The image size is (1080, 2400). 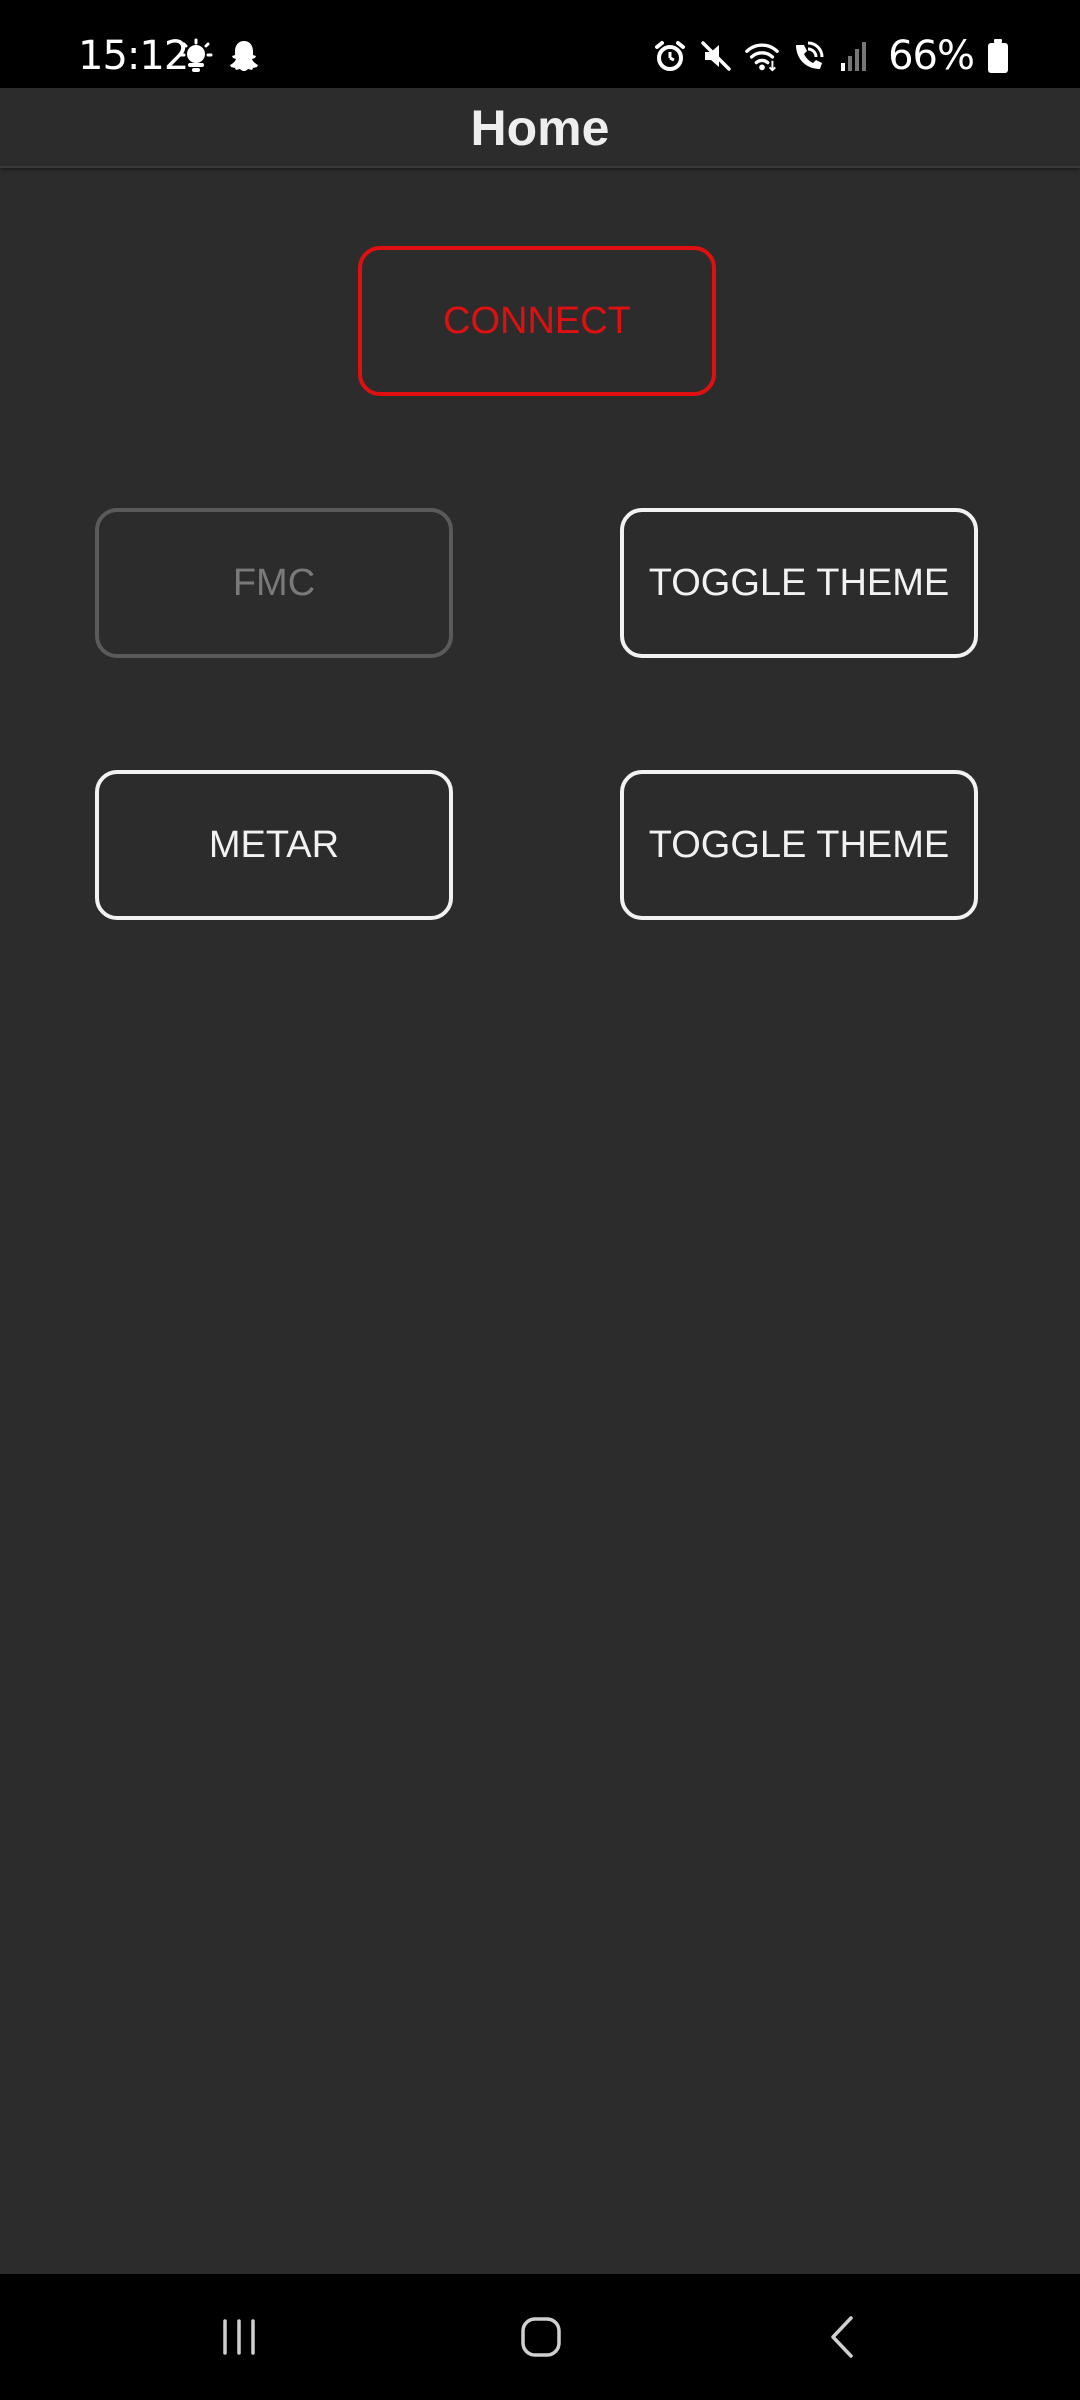 What do you see at coordinates (830, 56) in the screenshot?
I see `status-right-icons: 66%` at bounding box center [830, 56].